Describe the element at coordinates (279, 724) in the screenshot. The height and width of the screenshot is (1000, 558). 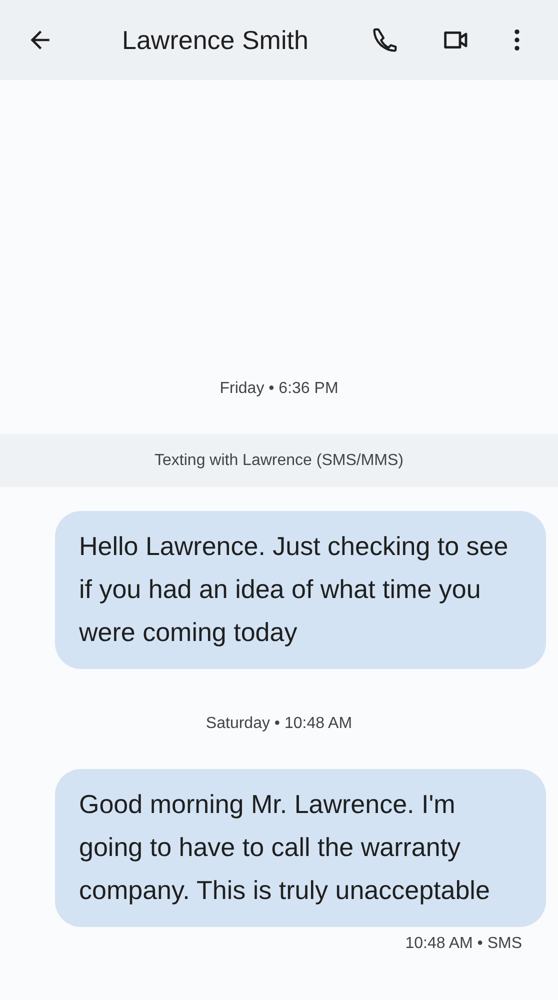
I see `timestamp: Saturday • 10:48 AM` at that location.